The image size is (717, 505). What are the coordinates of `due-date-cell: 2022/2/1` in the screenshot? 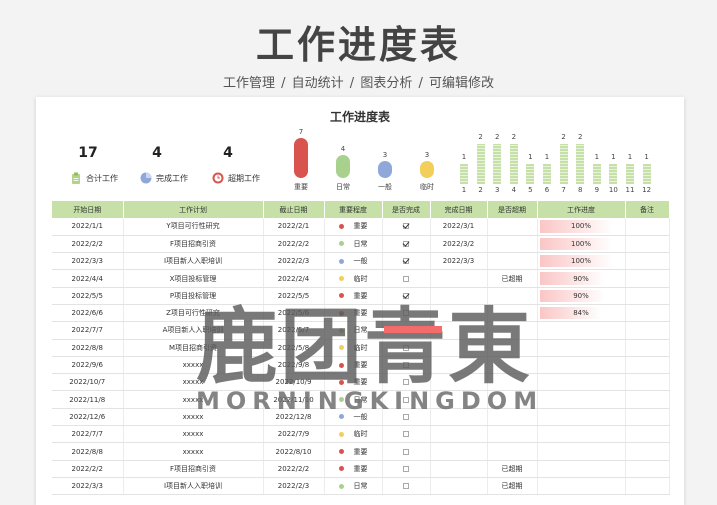 It's located at (294, 227).